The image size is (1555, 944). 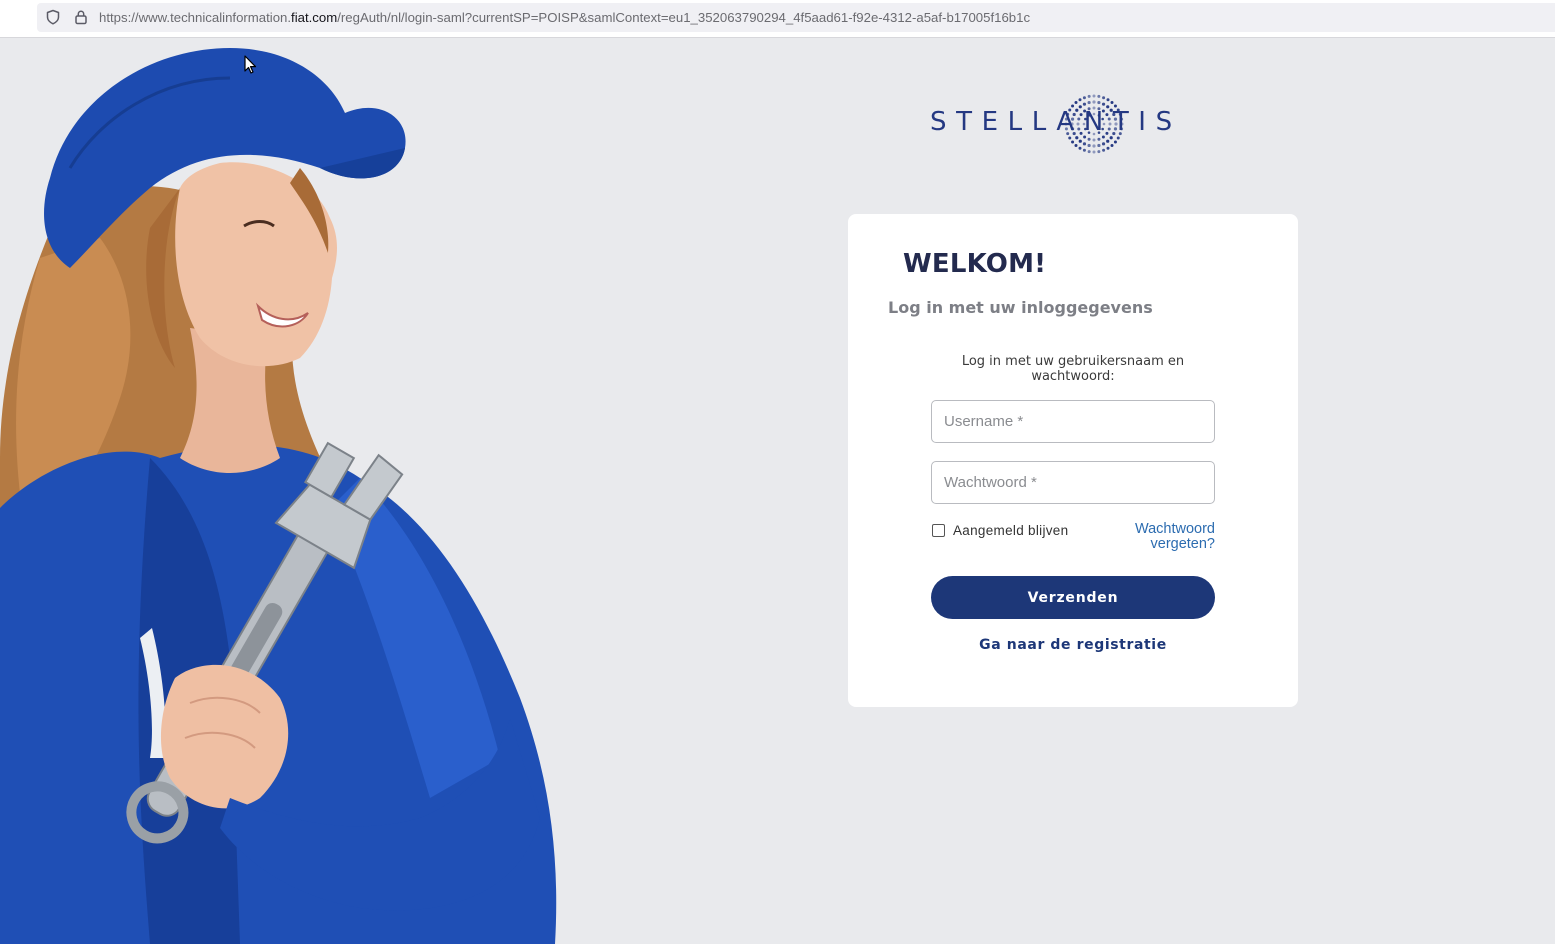 What do you see at coordinates (1010, 530) in the screenshot?
I see `remember-me-label: Aangemeld blijven` at bounding box center [1010, 530].